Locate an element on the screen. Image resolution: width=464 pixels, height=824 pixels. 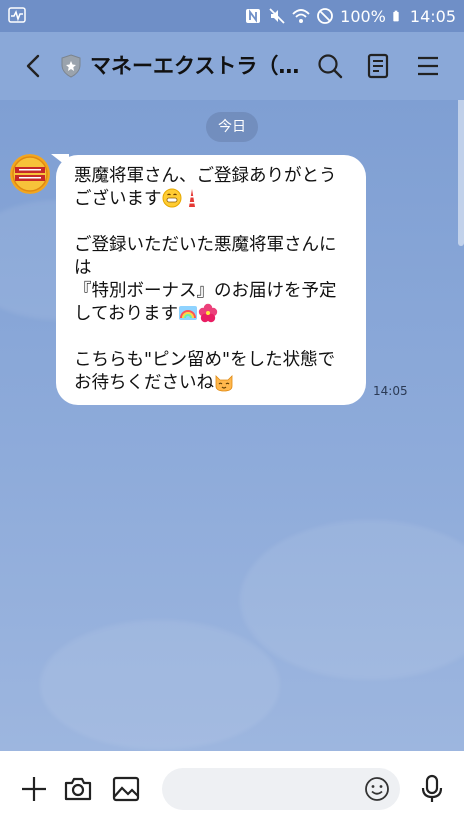
tokyo-tower-emoji is located at coordinates (191, 198).